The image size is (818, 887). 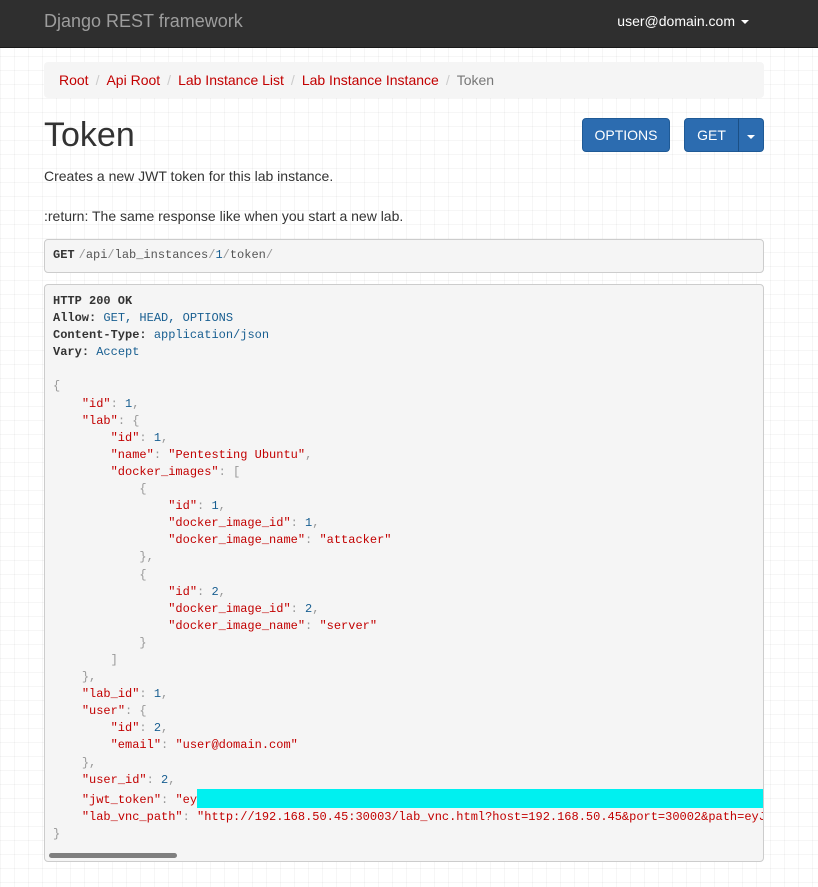 I want to click on json-value: Pentesting Ubuntu, so click(x=236, y=454).